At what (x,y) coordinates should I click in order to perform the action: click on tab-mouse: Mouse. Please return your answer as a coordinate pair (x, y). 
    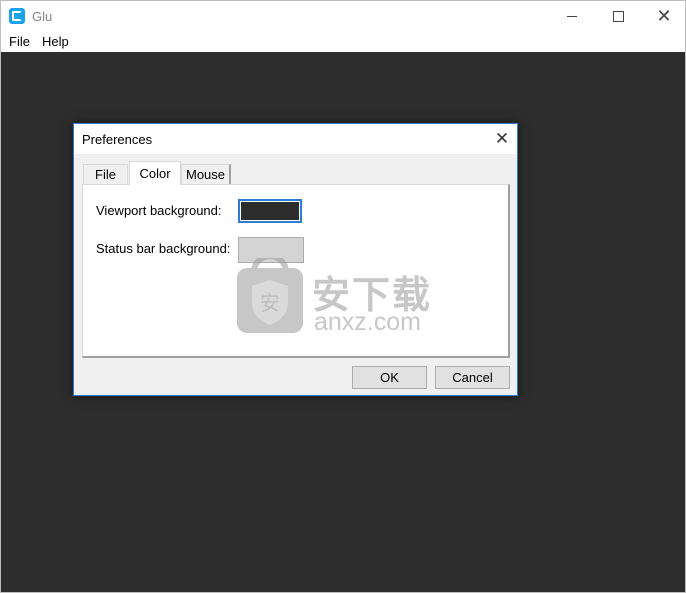
    Looking at the image, I should click on (206, 174).